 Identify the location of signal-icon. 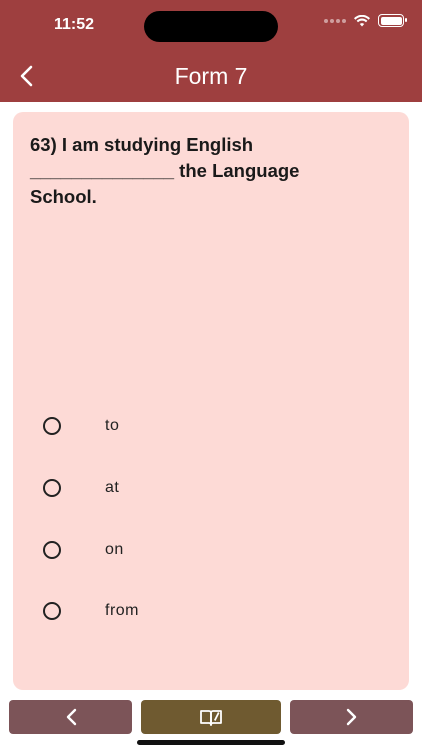
(335, 20).